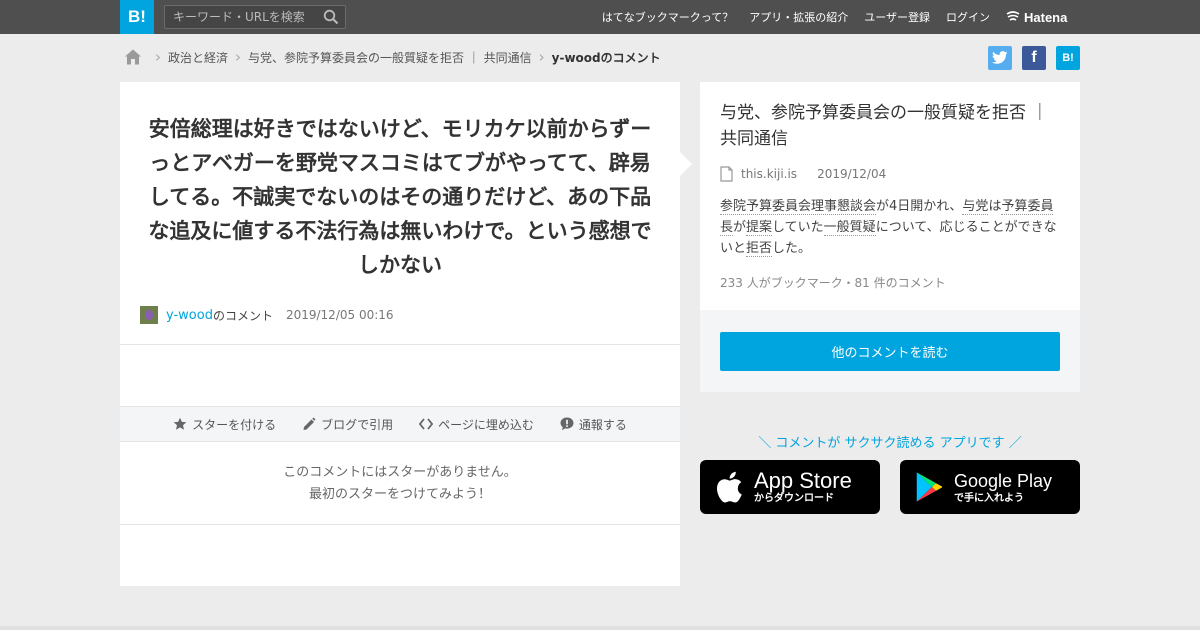  Describe the element at coordinates (794, 498) in the screenshot. I see `app-store-sublabel: からダウンロード` at that location.